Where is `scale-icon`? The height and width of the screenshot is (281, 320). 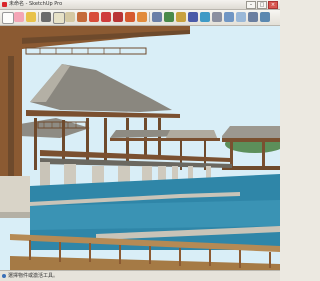
scale-icon is located at coordinates (142, 17).